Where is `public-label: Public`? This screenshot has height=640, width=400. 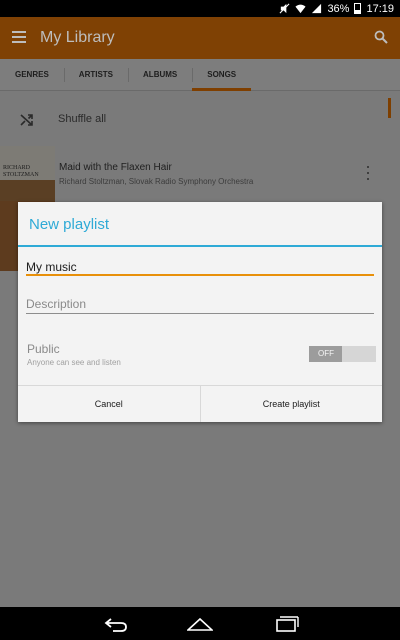
public-label: Public is located at coordinates (43, 349).